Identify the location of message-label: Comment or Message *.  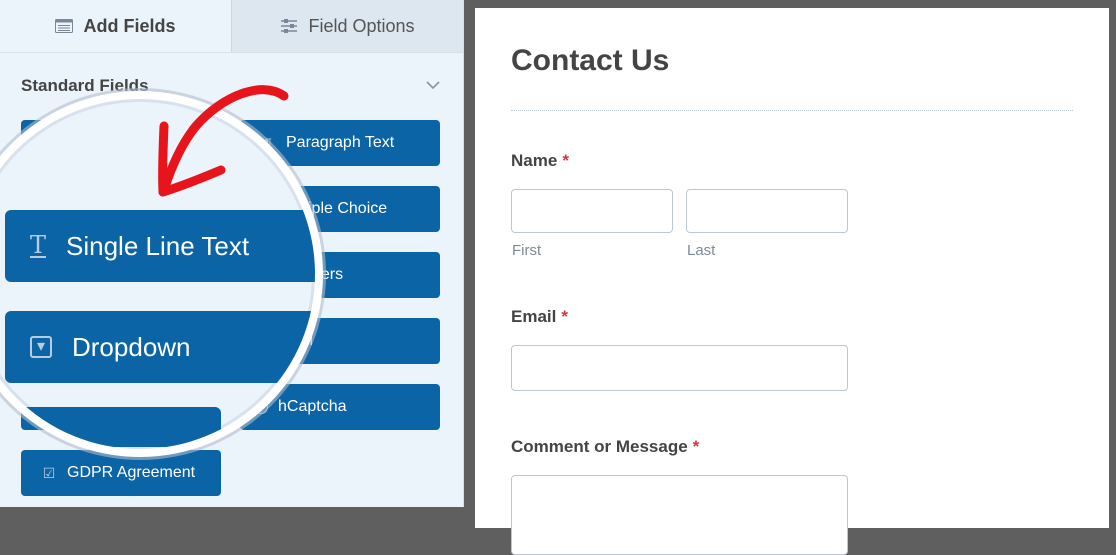
(605, 447).